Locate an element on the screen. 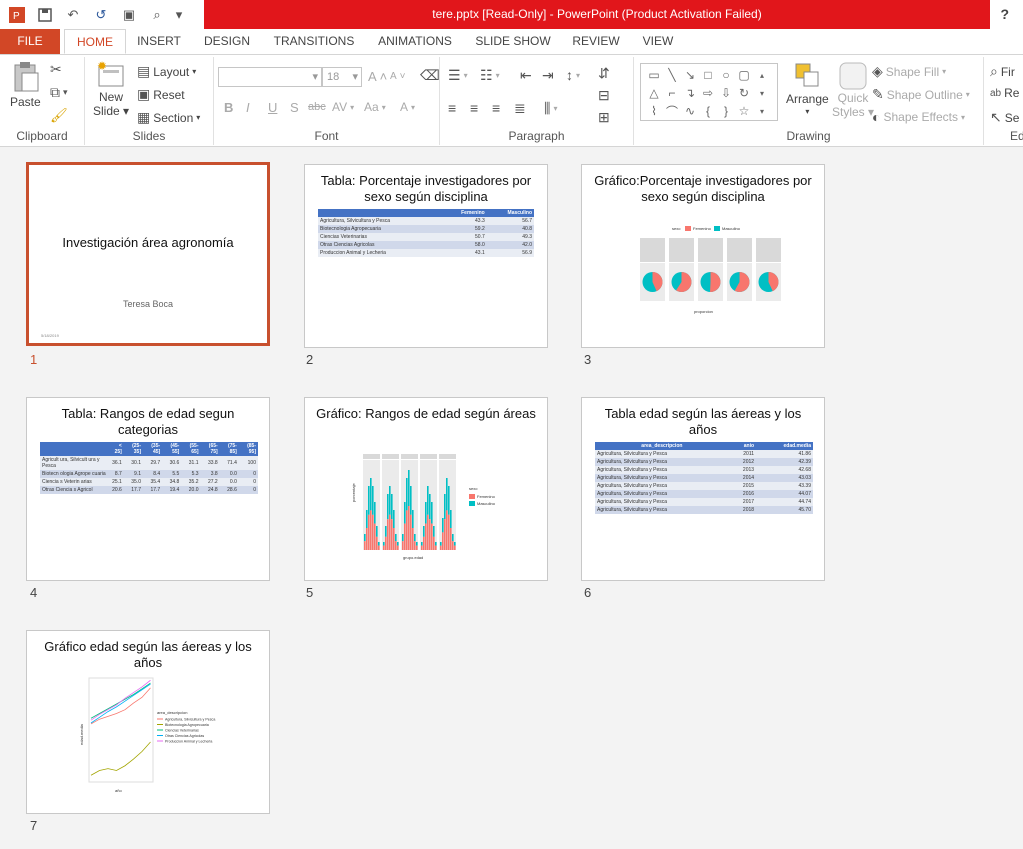 The image size is (1023, 849). text-box-shape-icon: ▭ is located at coordinates (654, 75).